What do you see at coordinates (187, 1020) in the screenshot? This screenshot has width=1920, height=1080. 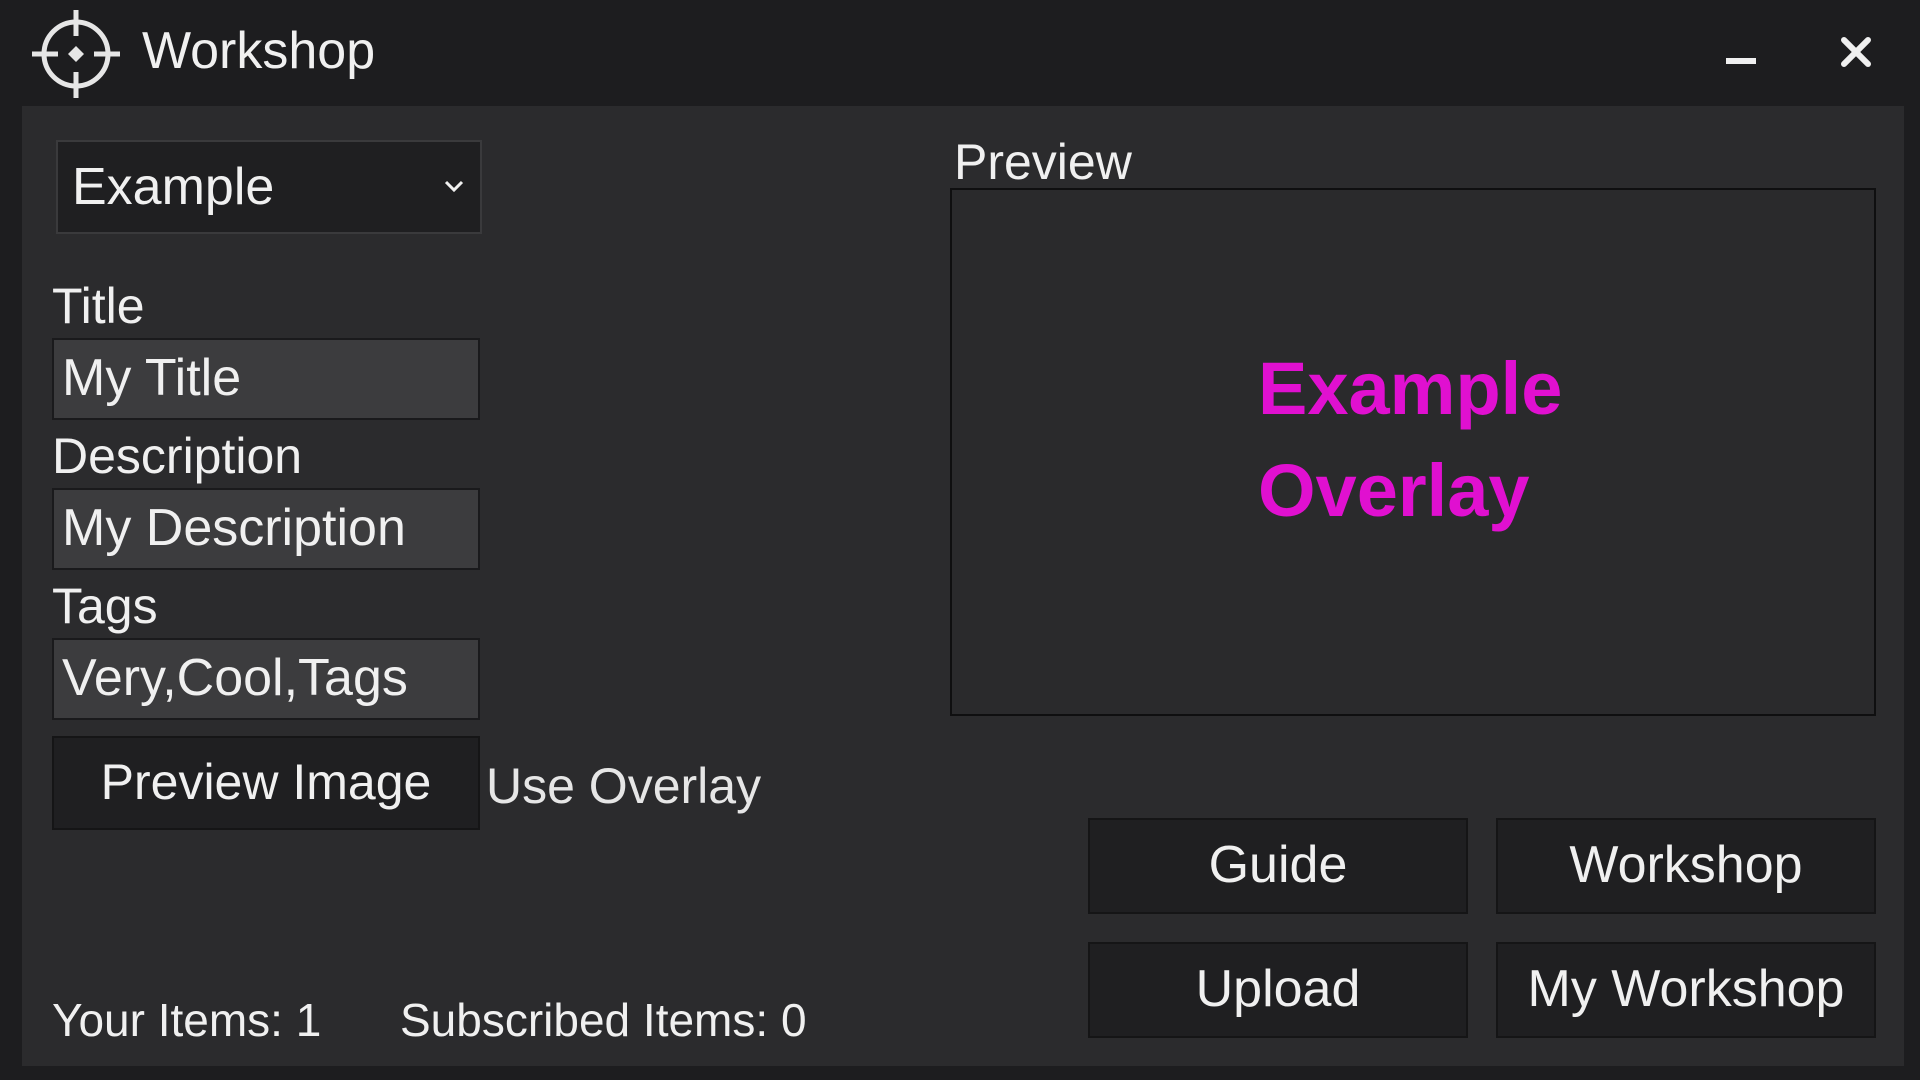 I see `your-items-count: Your Items: 1` at bounding box center [187, 1020].